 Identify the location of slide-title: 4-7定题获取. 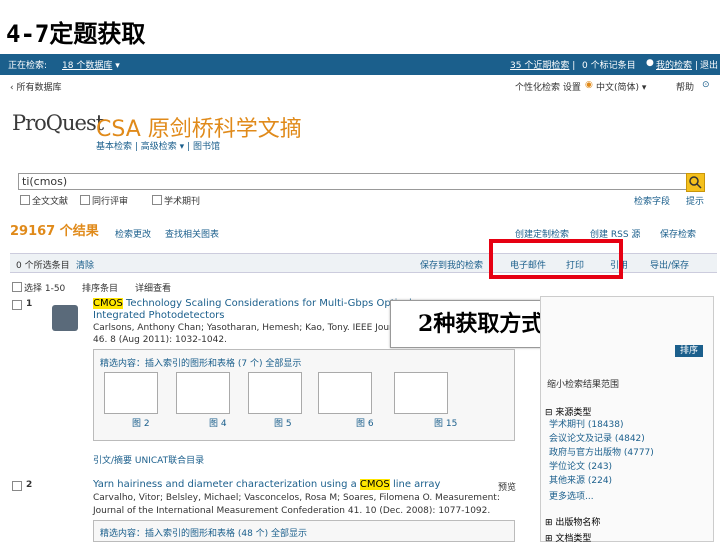
(76, 34).